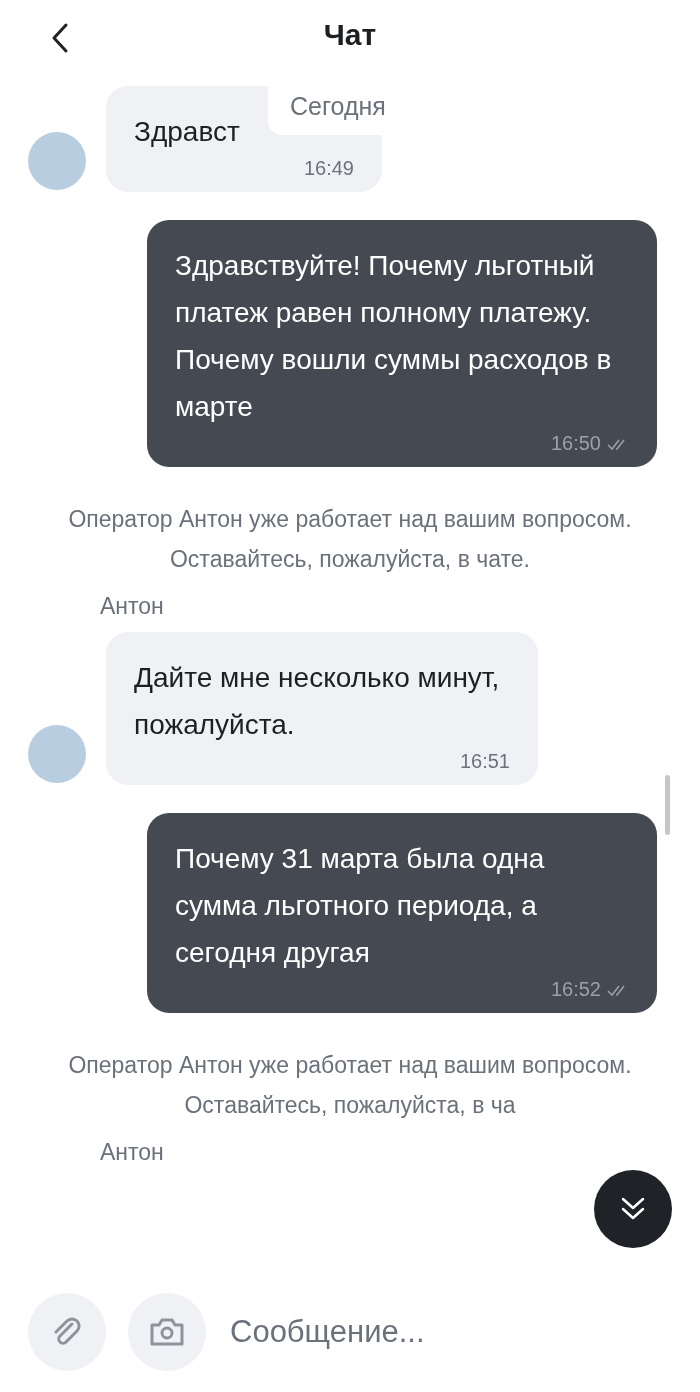 This screenshot has height=1392, width=700. What do you see at coordinates (575, 443) in the screenshot?
I see `message-time: 16:50` at bounding box center [575, 443].